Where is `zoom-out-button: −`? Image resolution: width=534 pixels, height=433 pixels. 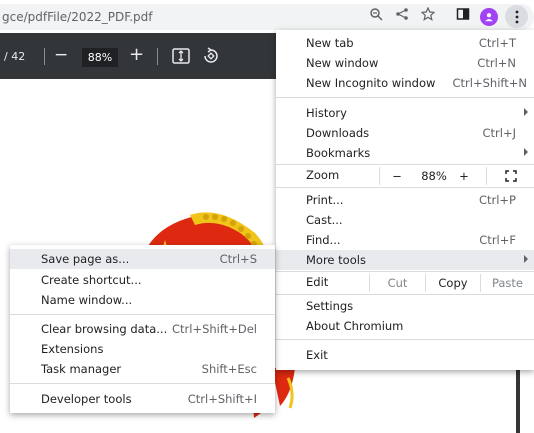
zoom-out-button: − is located at coordinates (61, 55).